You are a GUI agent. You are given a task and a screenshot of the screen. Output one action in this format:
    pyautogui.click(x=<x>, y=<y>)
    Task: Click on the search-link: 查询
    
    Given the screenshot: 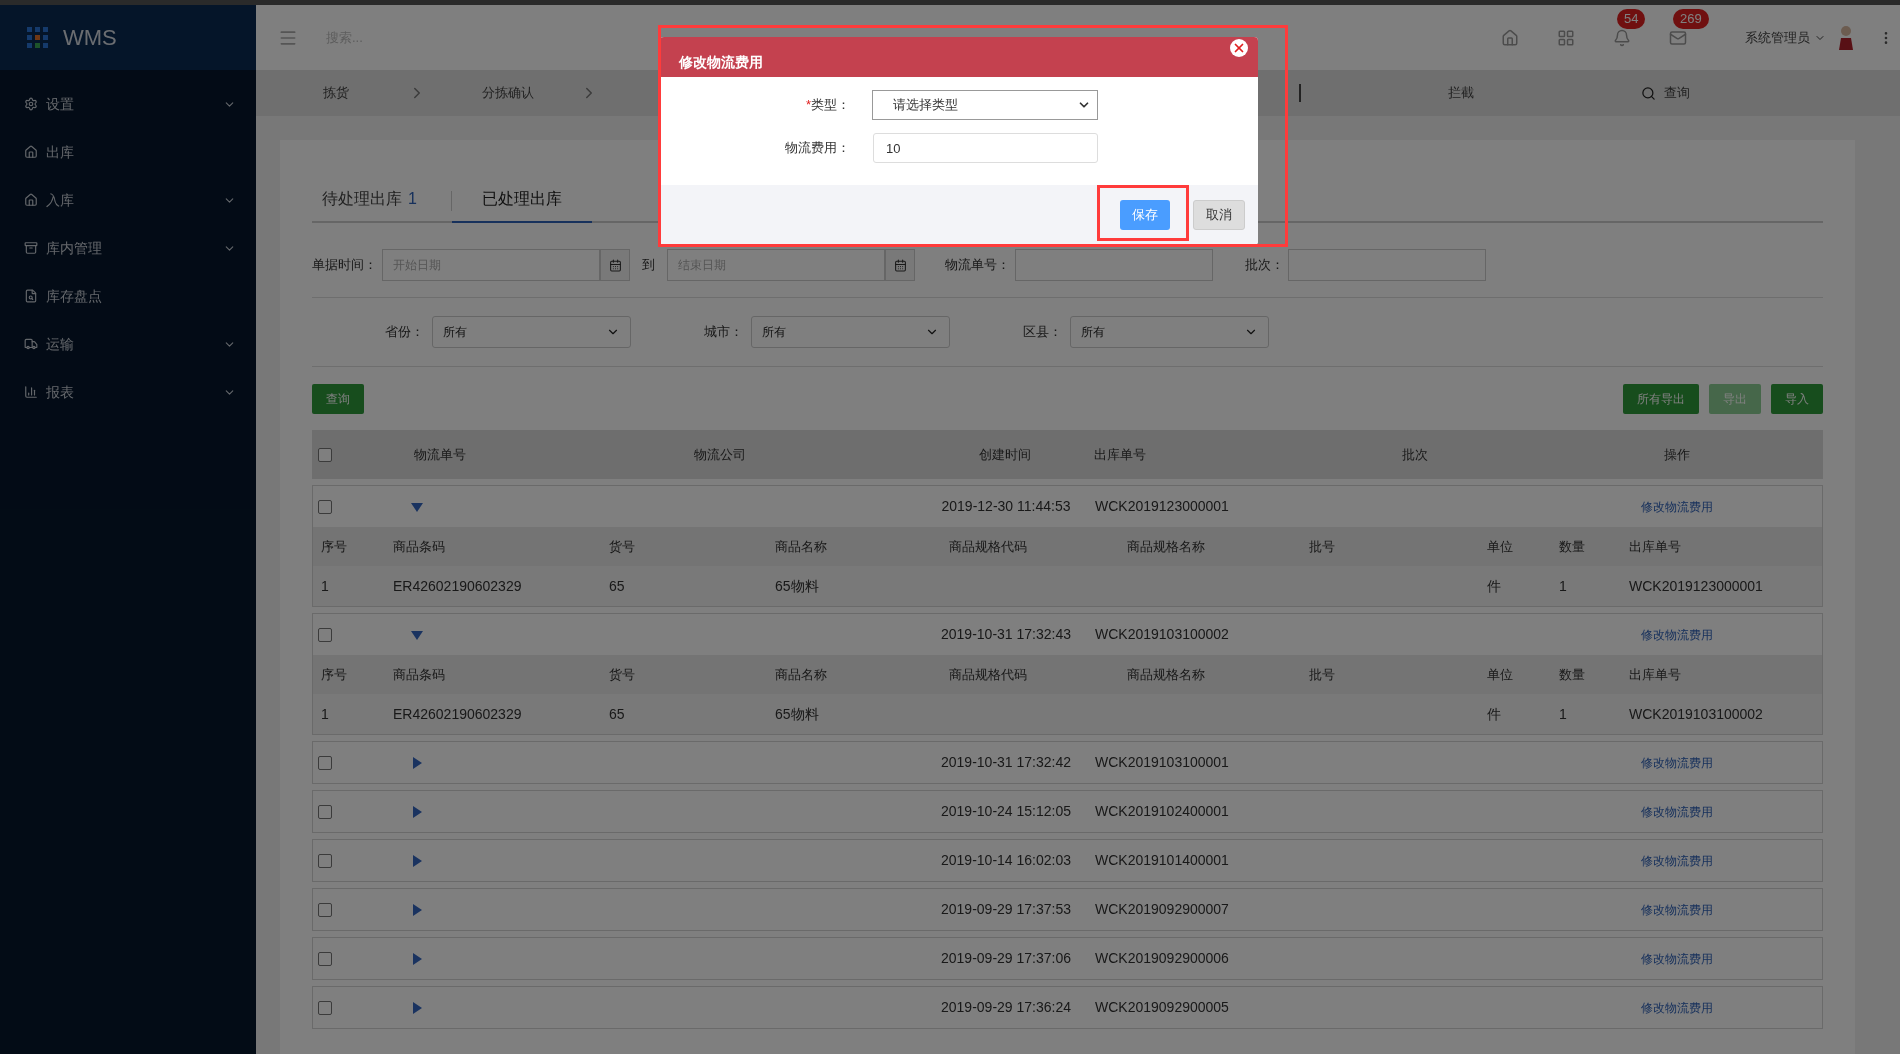 What is the action you would take?
    pyautogui.click(x=1665, y=93)
    